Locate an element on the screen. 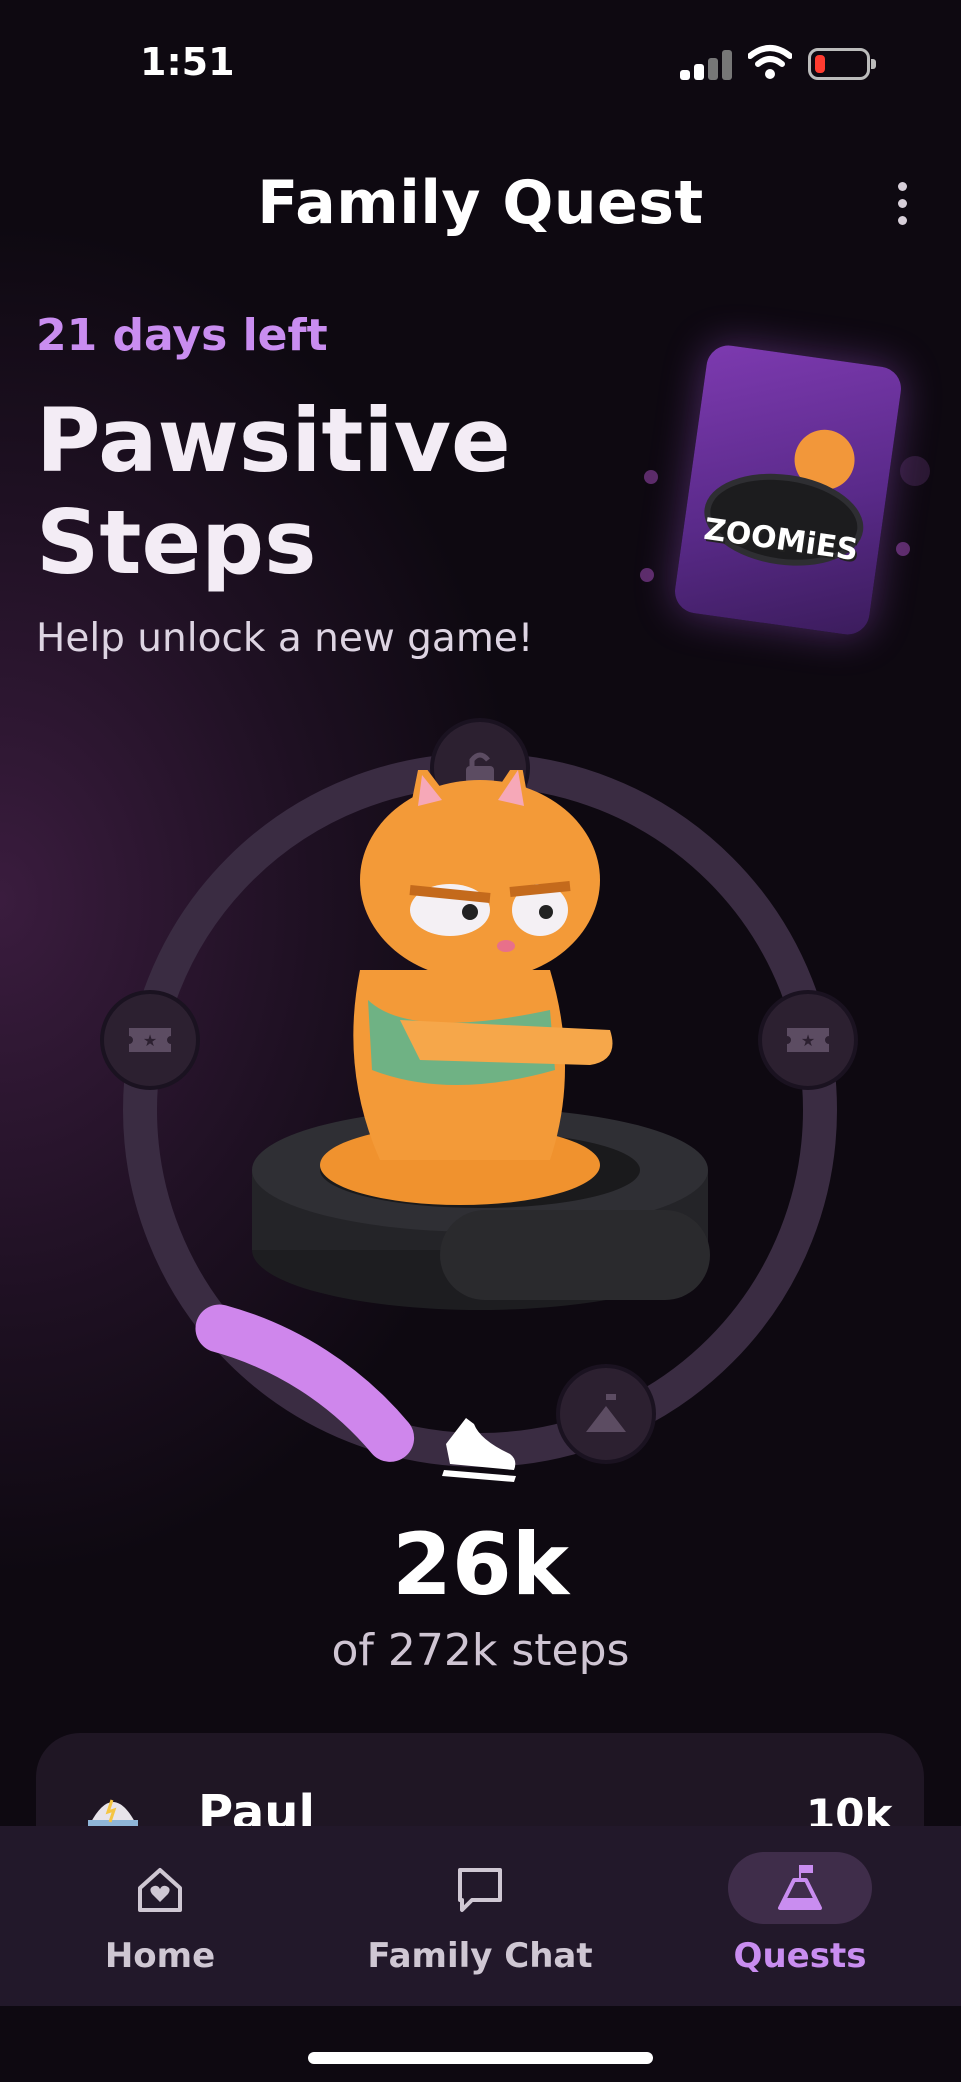 This screenshot has height=2082, width=961. chat-bubble-icon is located at coordinates (480, 1890).